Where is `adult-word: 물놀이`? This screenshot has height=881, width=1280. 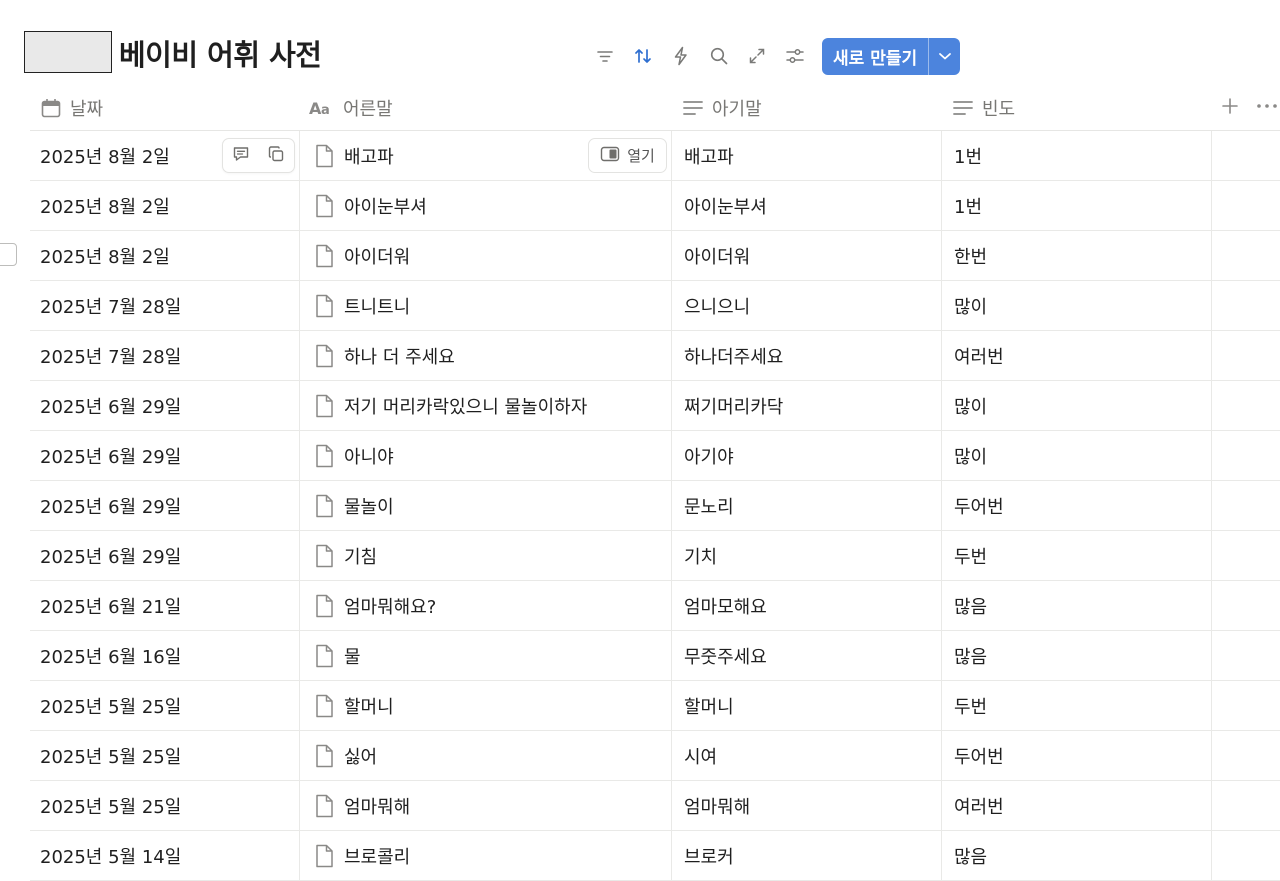 adult-word: 물놀이 is located at coordinates (369, 506).